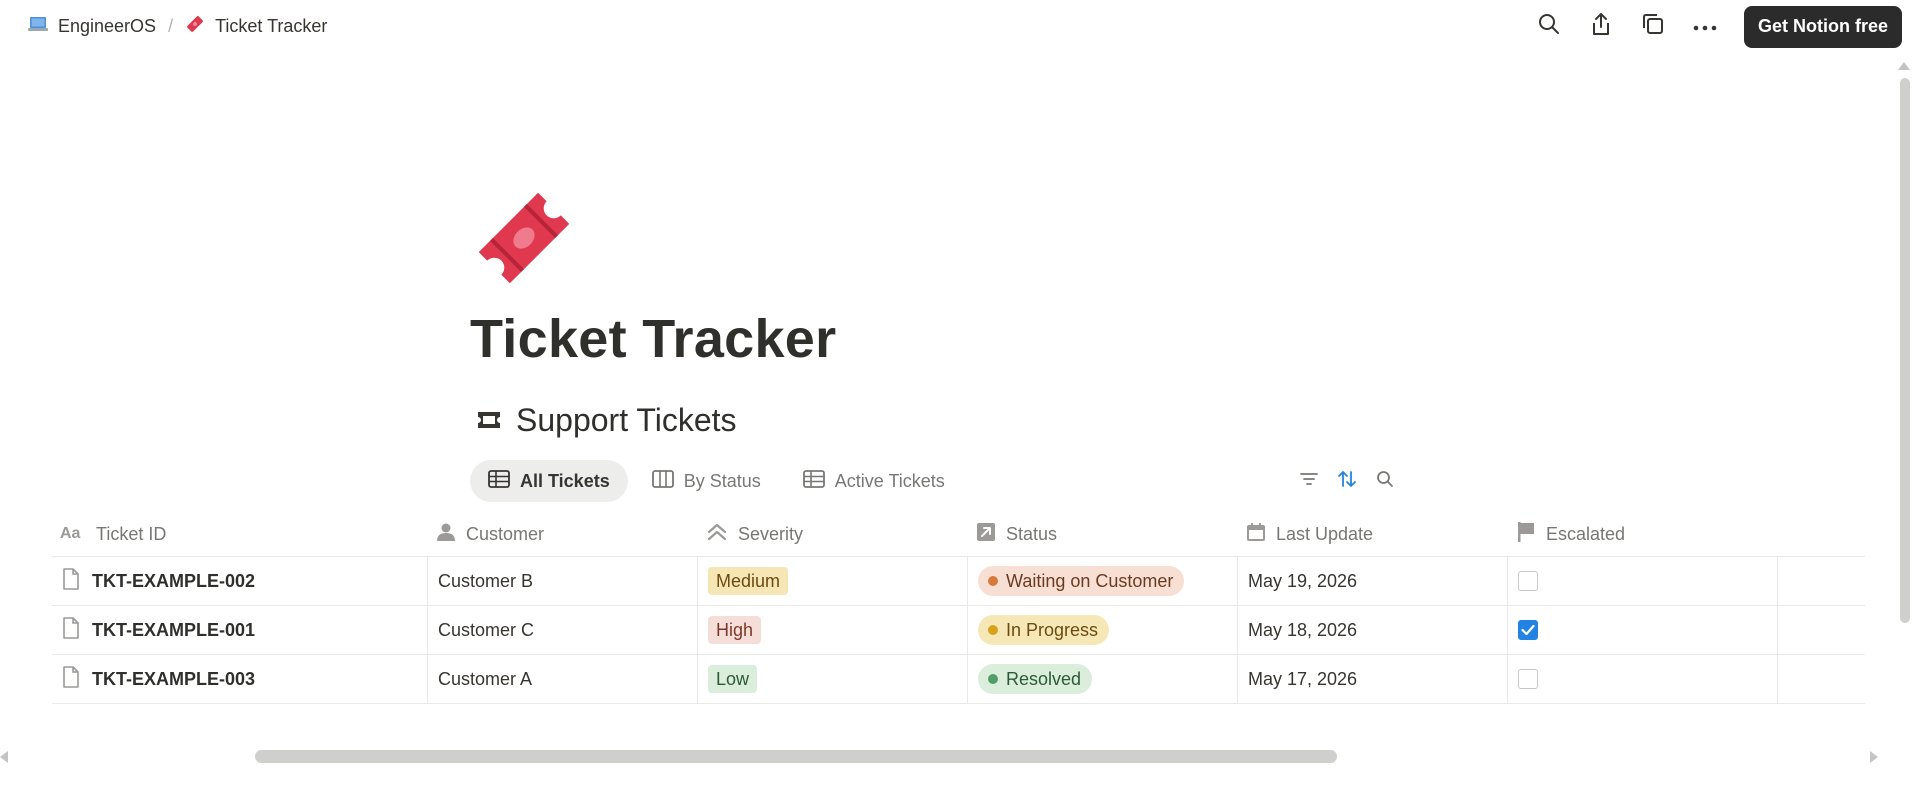 This screenshot has height=802, width=1914. I want to click on severity-tag: High, so click(735, 630).